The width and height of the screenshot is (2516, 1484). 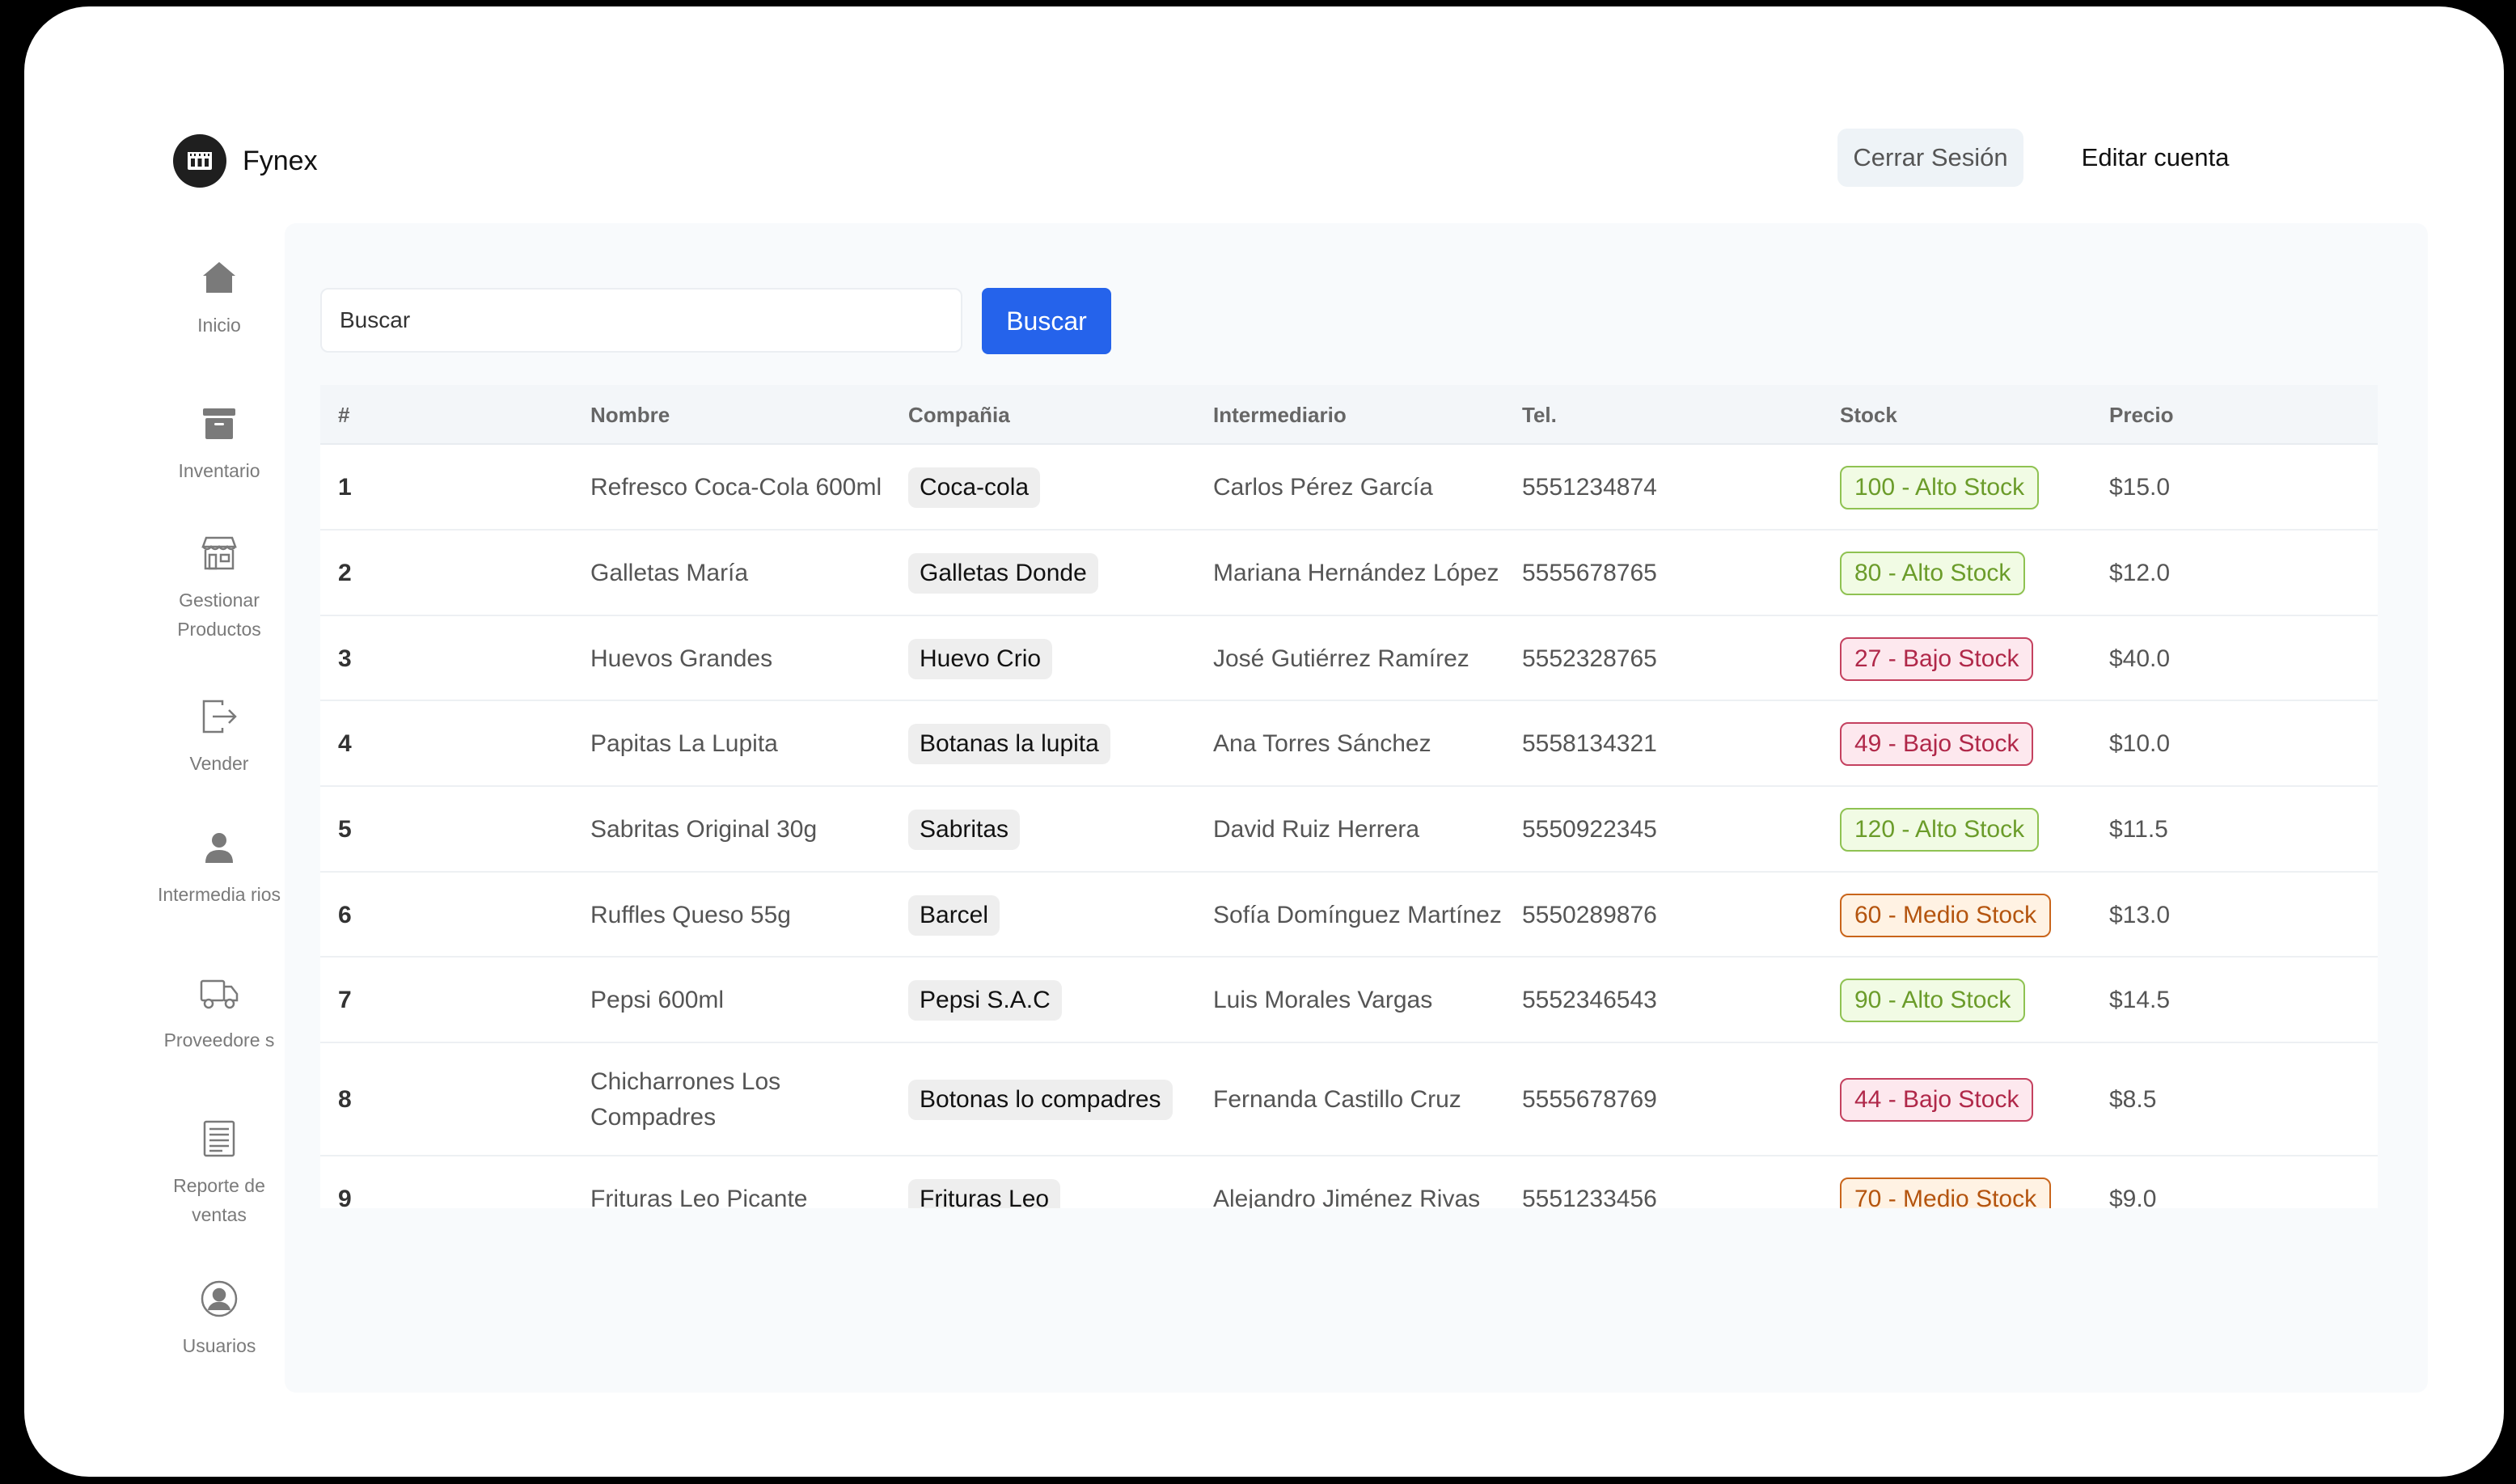 I want to click on brand: Fynex, so click(x=245, y=161).